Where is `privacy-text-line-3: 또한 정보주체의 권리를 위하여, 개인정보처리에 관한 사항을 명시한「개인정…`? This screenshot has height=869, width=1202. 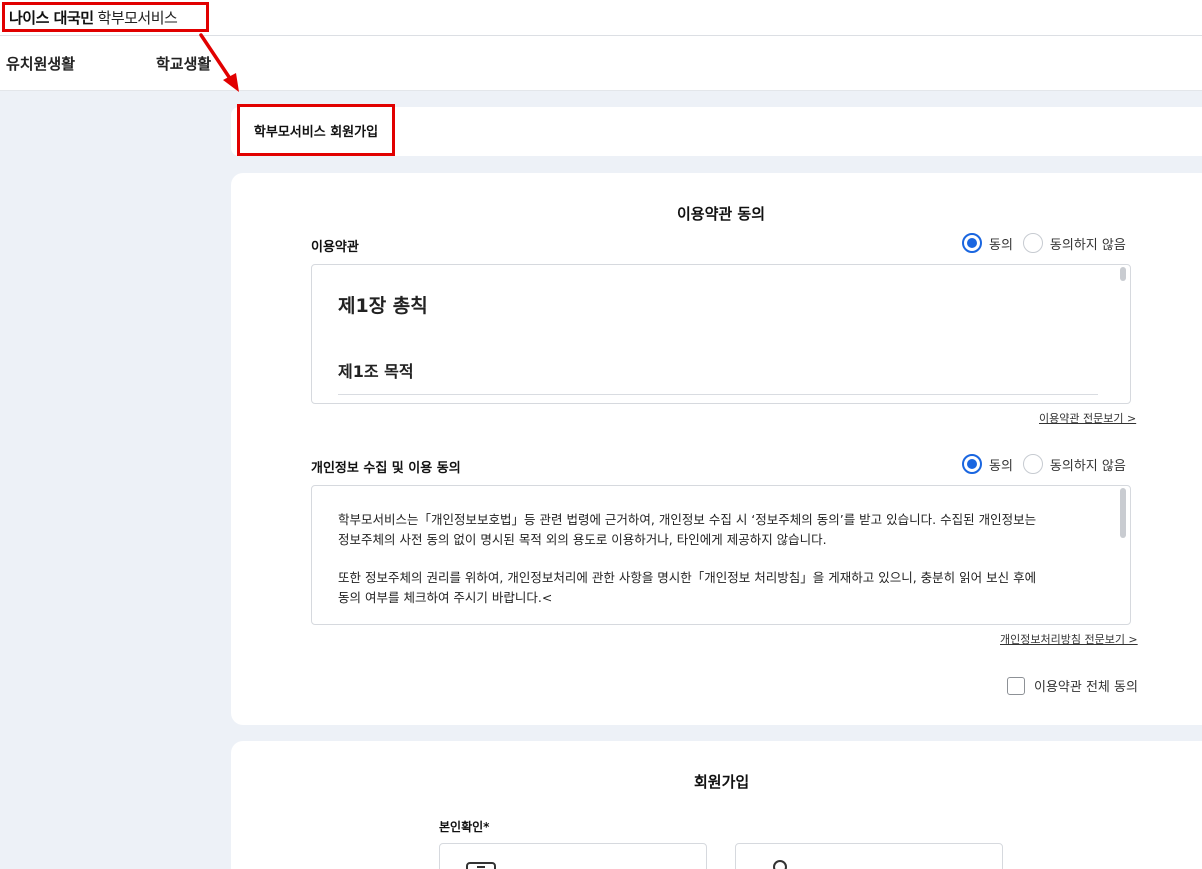
privacy-text-line-3: 또한 정보주체의 권리를 위하여, 개인정보처리에 관한 사항을 명시한「개인정… is located at coordinates (687, 577).